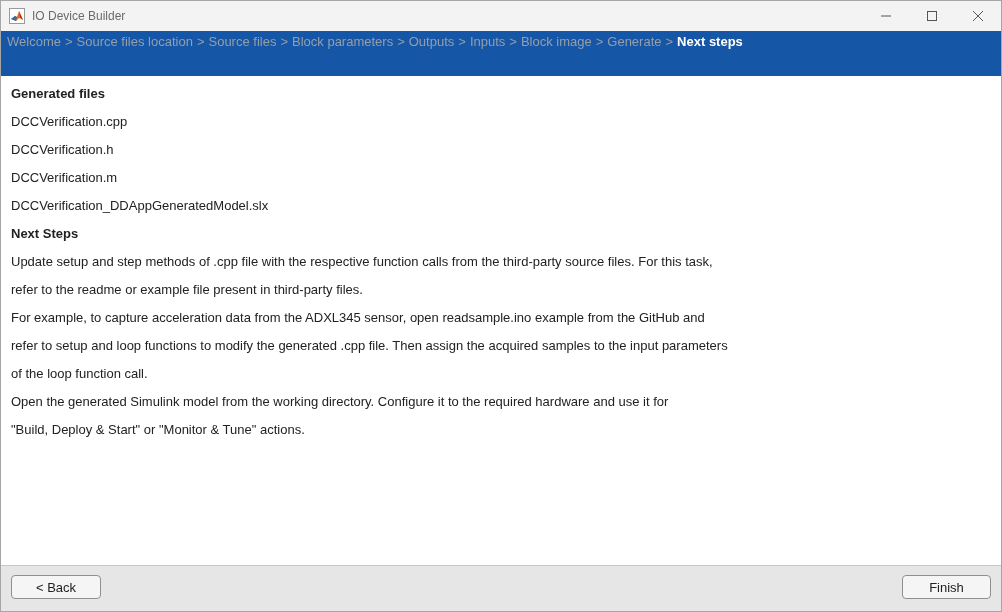  What do you see at coordinates (17, 16) in the screenshot?
I see `peak-logo-icon` at bounding box center [17, 16].